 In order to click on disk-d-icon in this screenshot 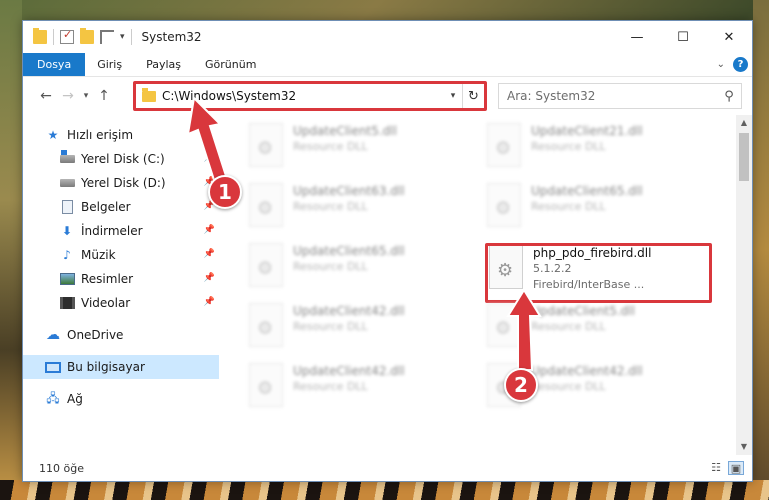, I will do `click(67, 183)`.